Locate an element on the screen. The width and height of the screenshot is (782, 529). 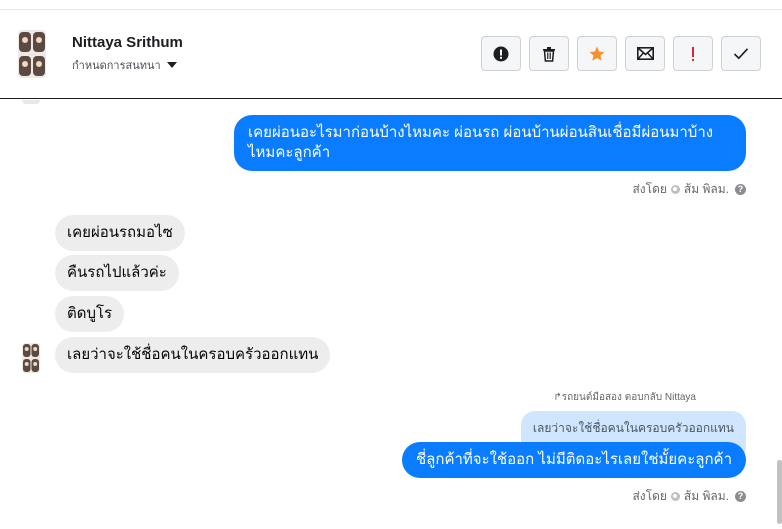
envelope-icon is located at coordinates (645, 53).